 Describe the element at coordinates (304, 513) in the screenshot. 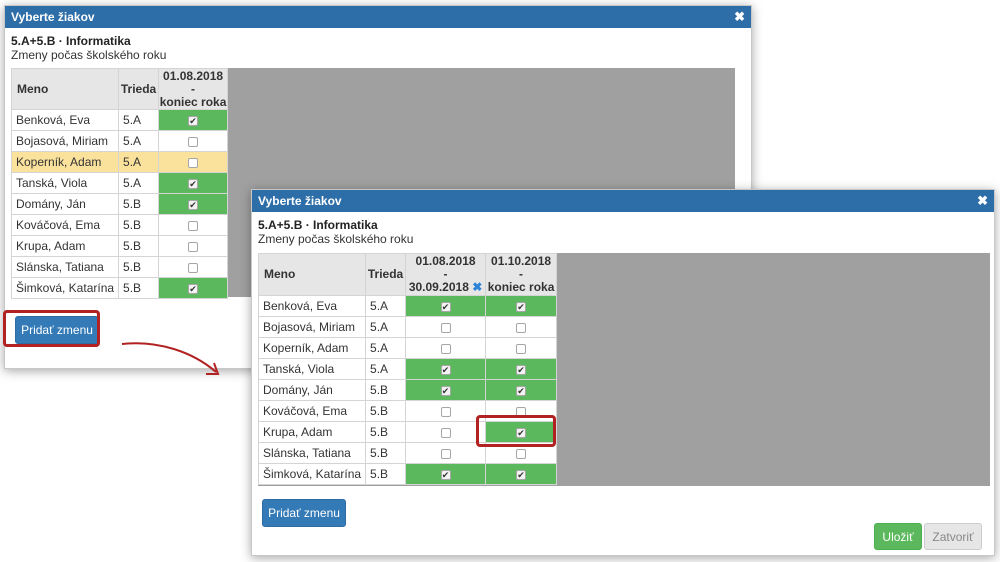

I see `add-change-button: Pridať zmenu` at that location.